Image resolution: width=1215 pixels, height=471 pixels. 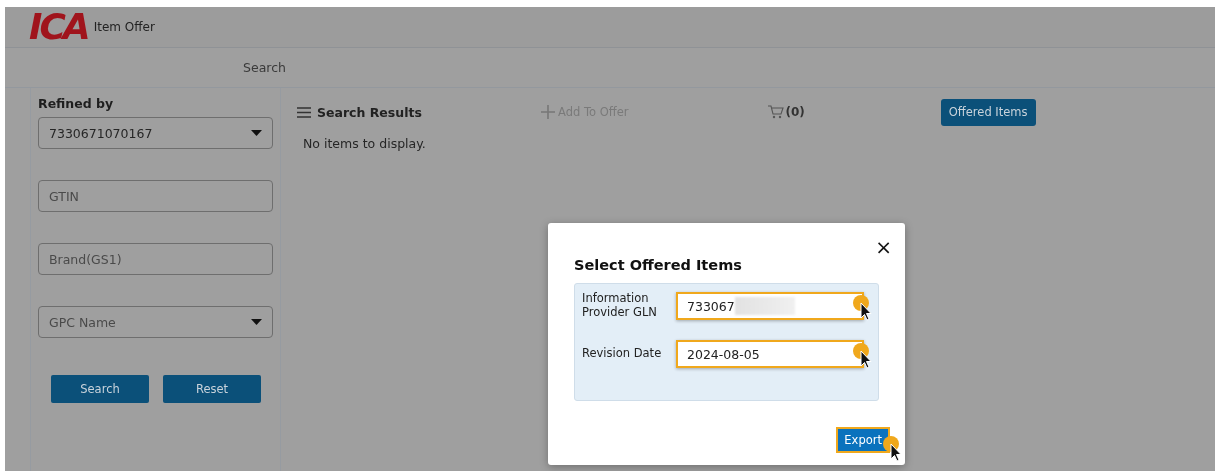 What do you see at coordinates (76, 103) in the screenshot?
I see `sidebar-heading: Refined by` at bounding box center [76, 103].